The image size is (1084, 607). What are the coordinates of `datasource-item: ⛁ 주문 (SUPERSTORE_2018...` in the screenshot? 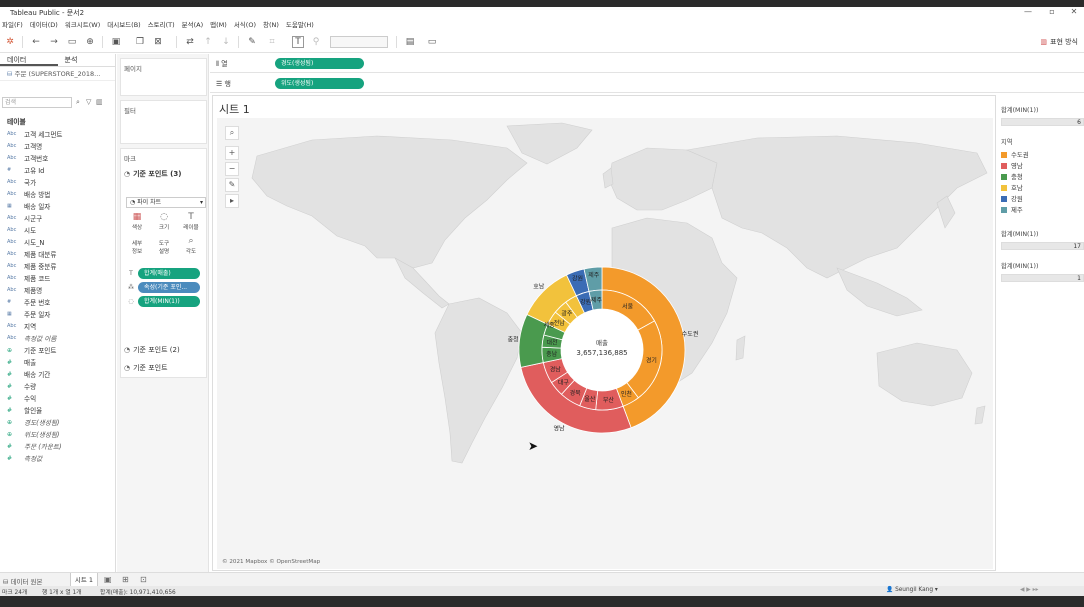 It's located at (57, 74).